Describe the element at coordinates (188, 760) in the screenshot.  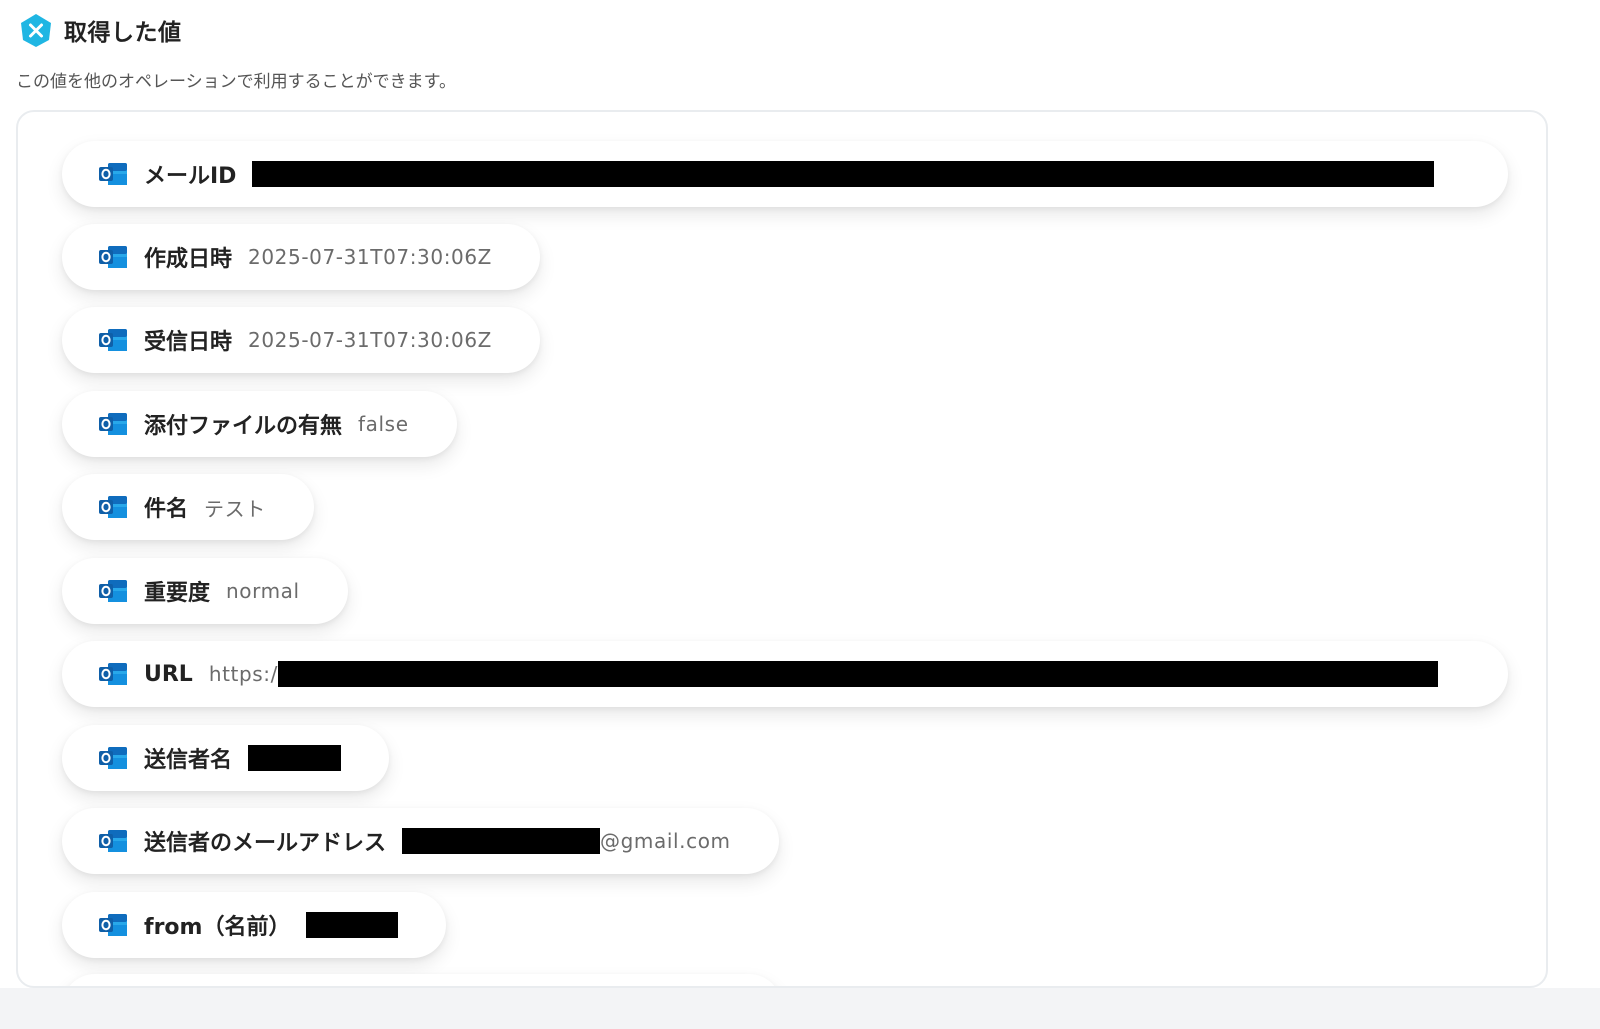
I see `chip-label: 送信者名` at that location.